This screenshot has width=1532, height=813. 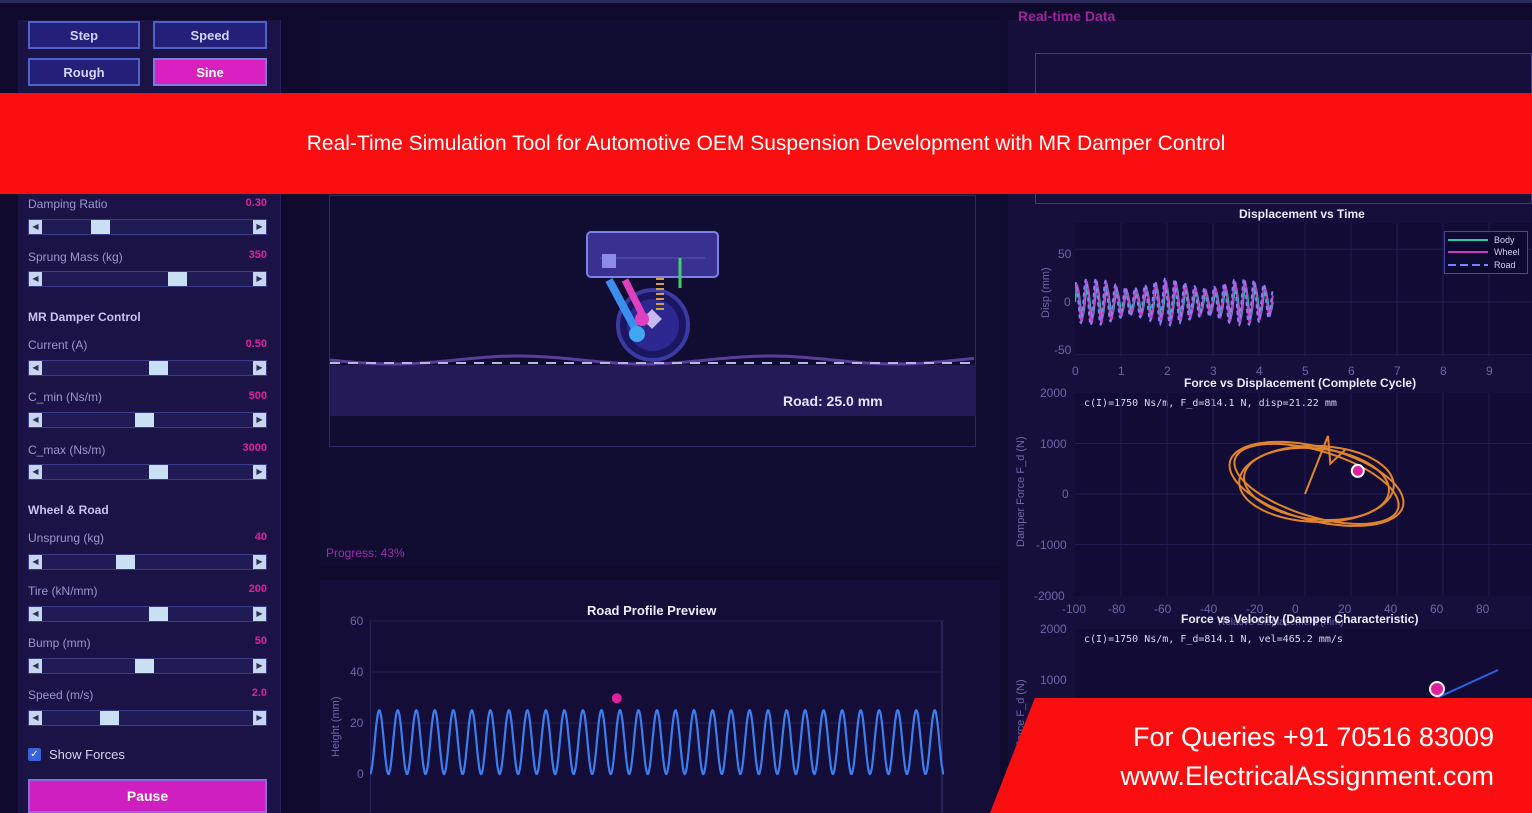 What do you see at coordinates (58, 345) in the screenshot?
I see `current-label: Current (A)` at bounding box center [58, 345].